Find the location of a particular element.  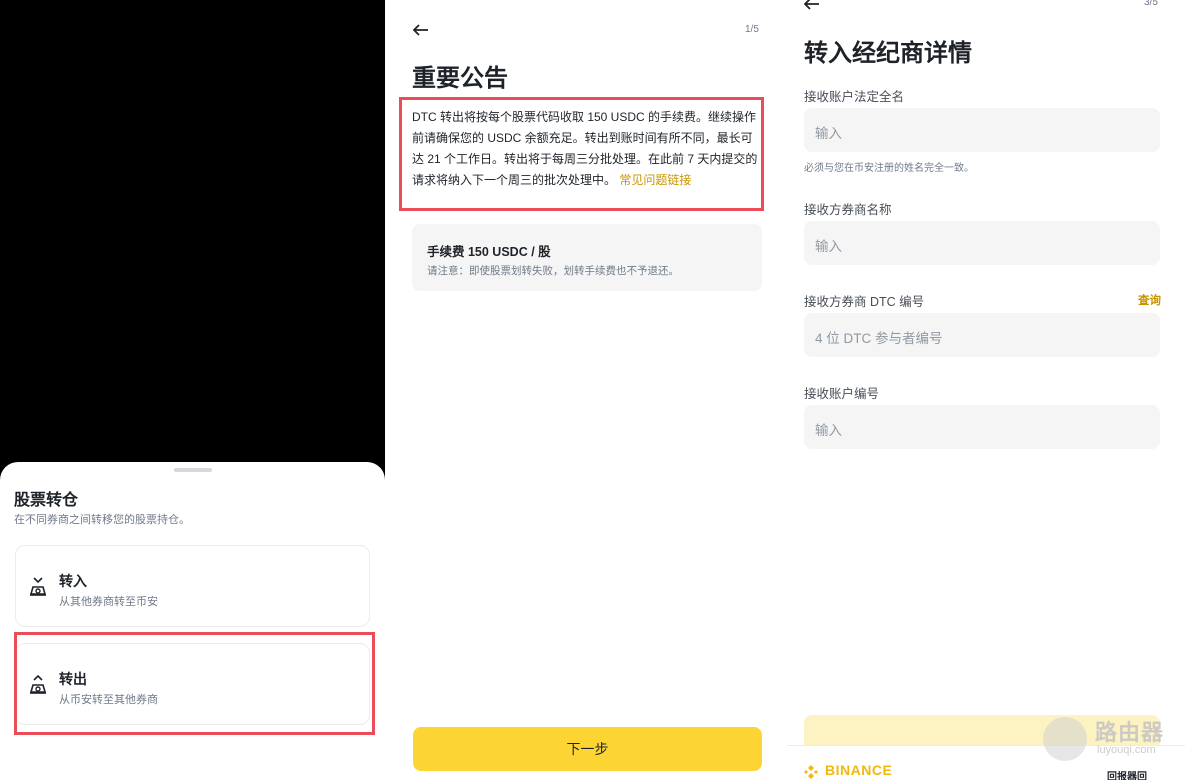

full-name-input: 输入 is located at coordinates (982, 130).